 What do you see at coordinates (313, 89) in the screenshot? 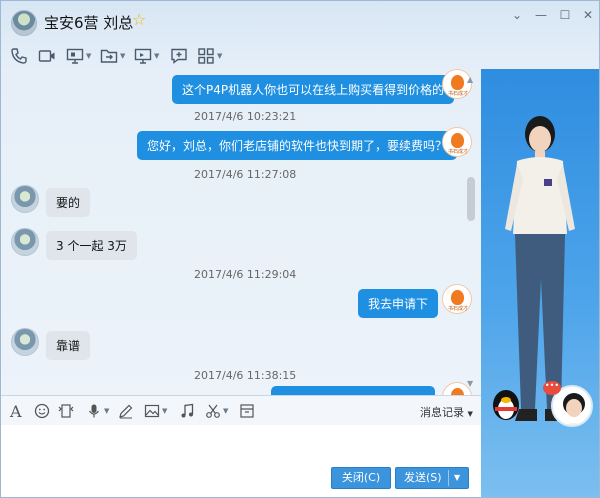
I see `message-bubble-sent: 这个P4P机器人你也可以在线上购买看得到价格的` at bounding box center [313, 89].